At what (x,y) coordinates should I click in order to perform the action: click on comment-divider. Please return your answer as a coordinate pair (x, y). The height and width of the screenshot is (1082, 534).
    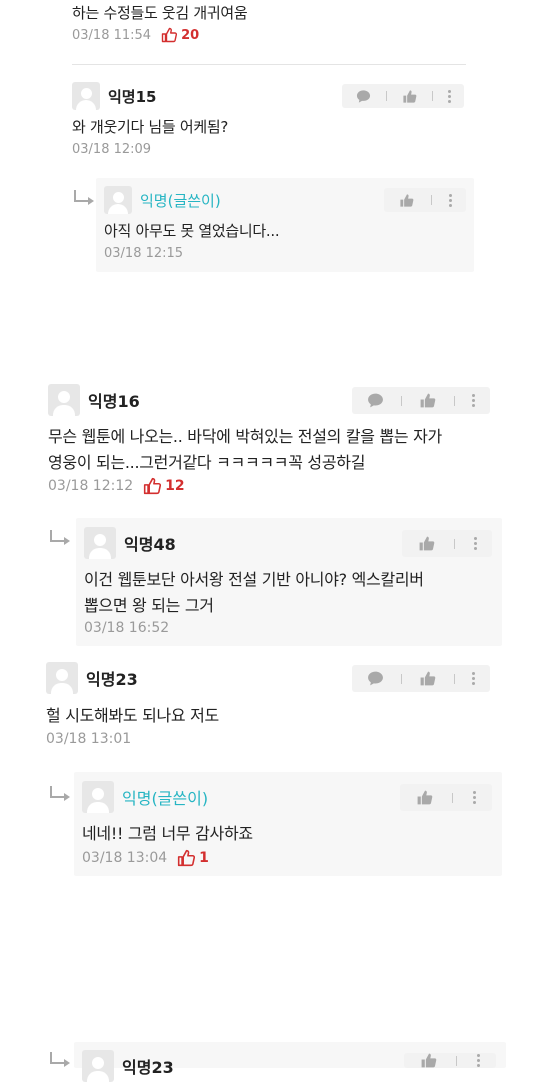
    Looking at the image, I should click on (269, 64).